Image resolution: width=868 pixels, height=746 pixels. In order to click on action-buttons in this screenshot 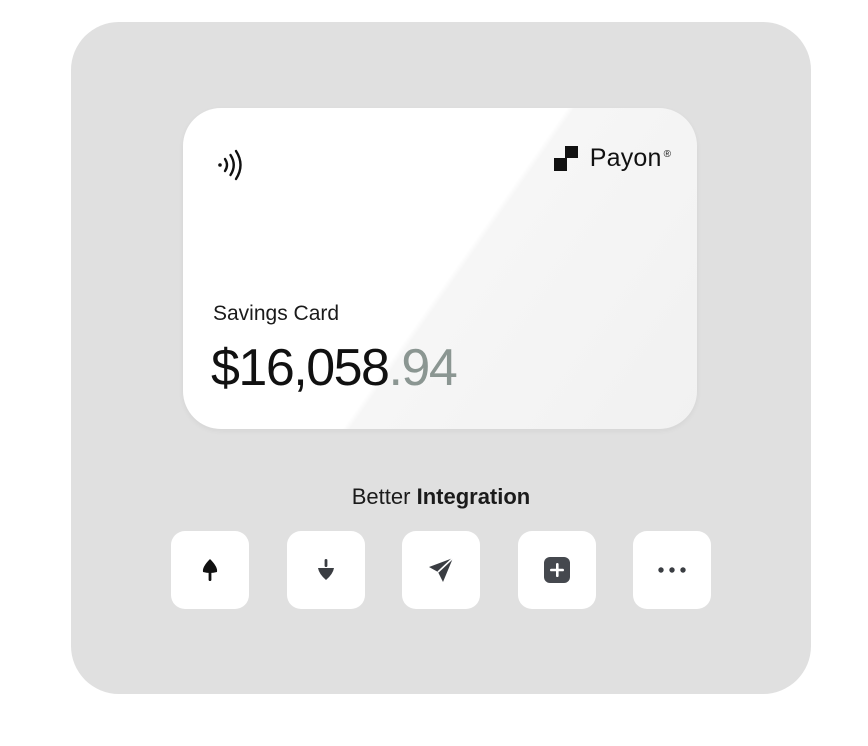, I will do `click(441, 570)`.